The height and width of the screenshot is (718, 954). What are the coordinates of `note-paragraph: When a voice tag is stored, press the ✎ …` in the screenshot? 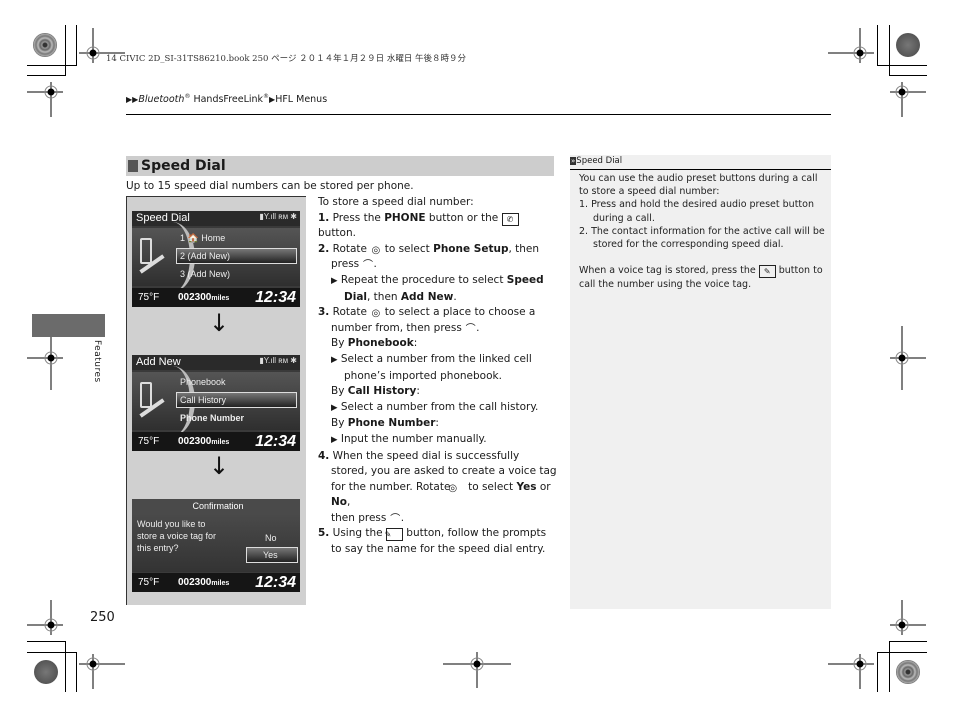 It's located at (701, 278).